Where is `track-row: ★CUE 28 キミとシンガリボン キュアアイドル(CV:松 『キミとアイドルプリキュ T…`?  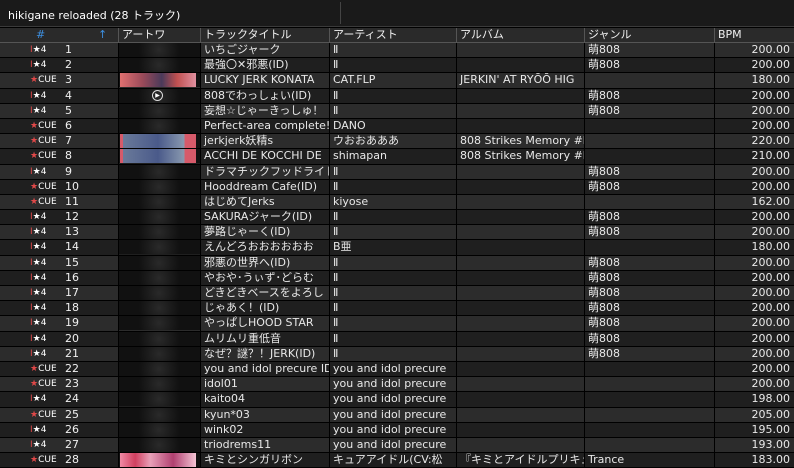
track-row: ★CUE 28 キミとシンガリボン キュアアイドル(CV:松 『キミとアイドルプリキュ T… is located at coordinates (397, 460).